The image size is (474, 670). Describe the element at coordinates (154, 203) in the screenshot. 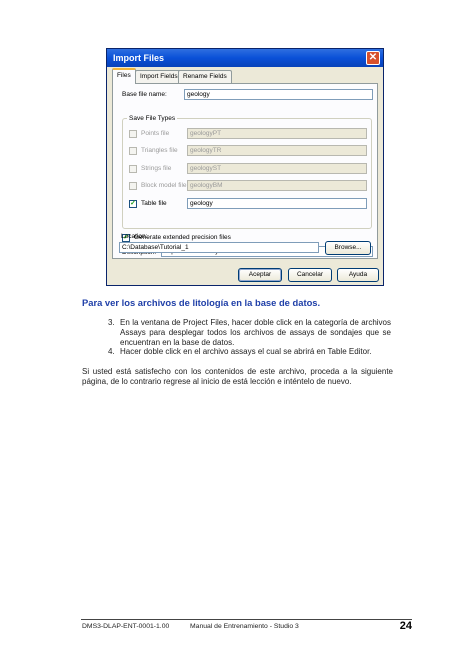

I see `table-file-label: Table file` at that location.